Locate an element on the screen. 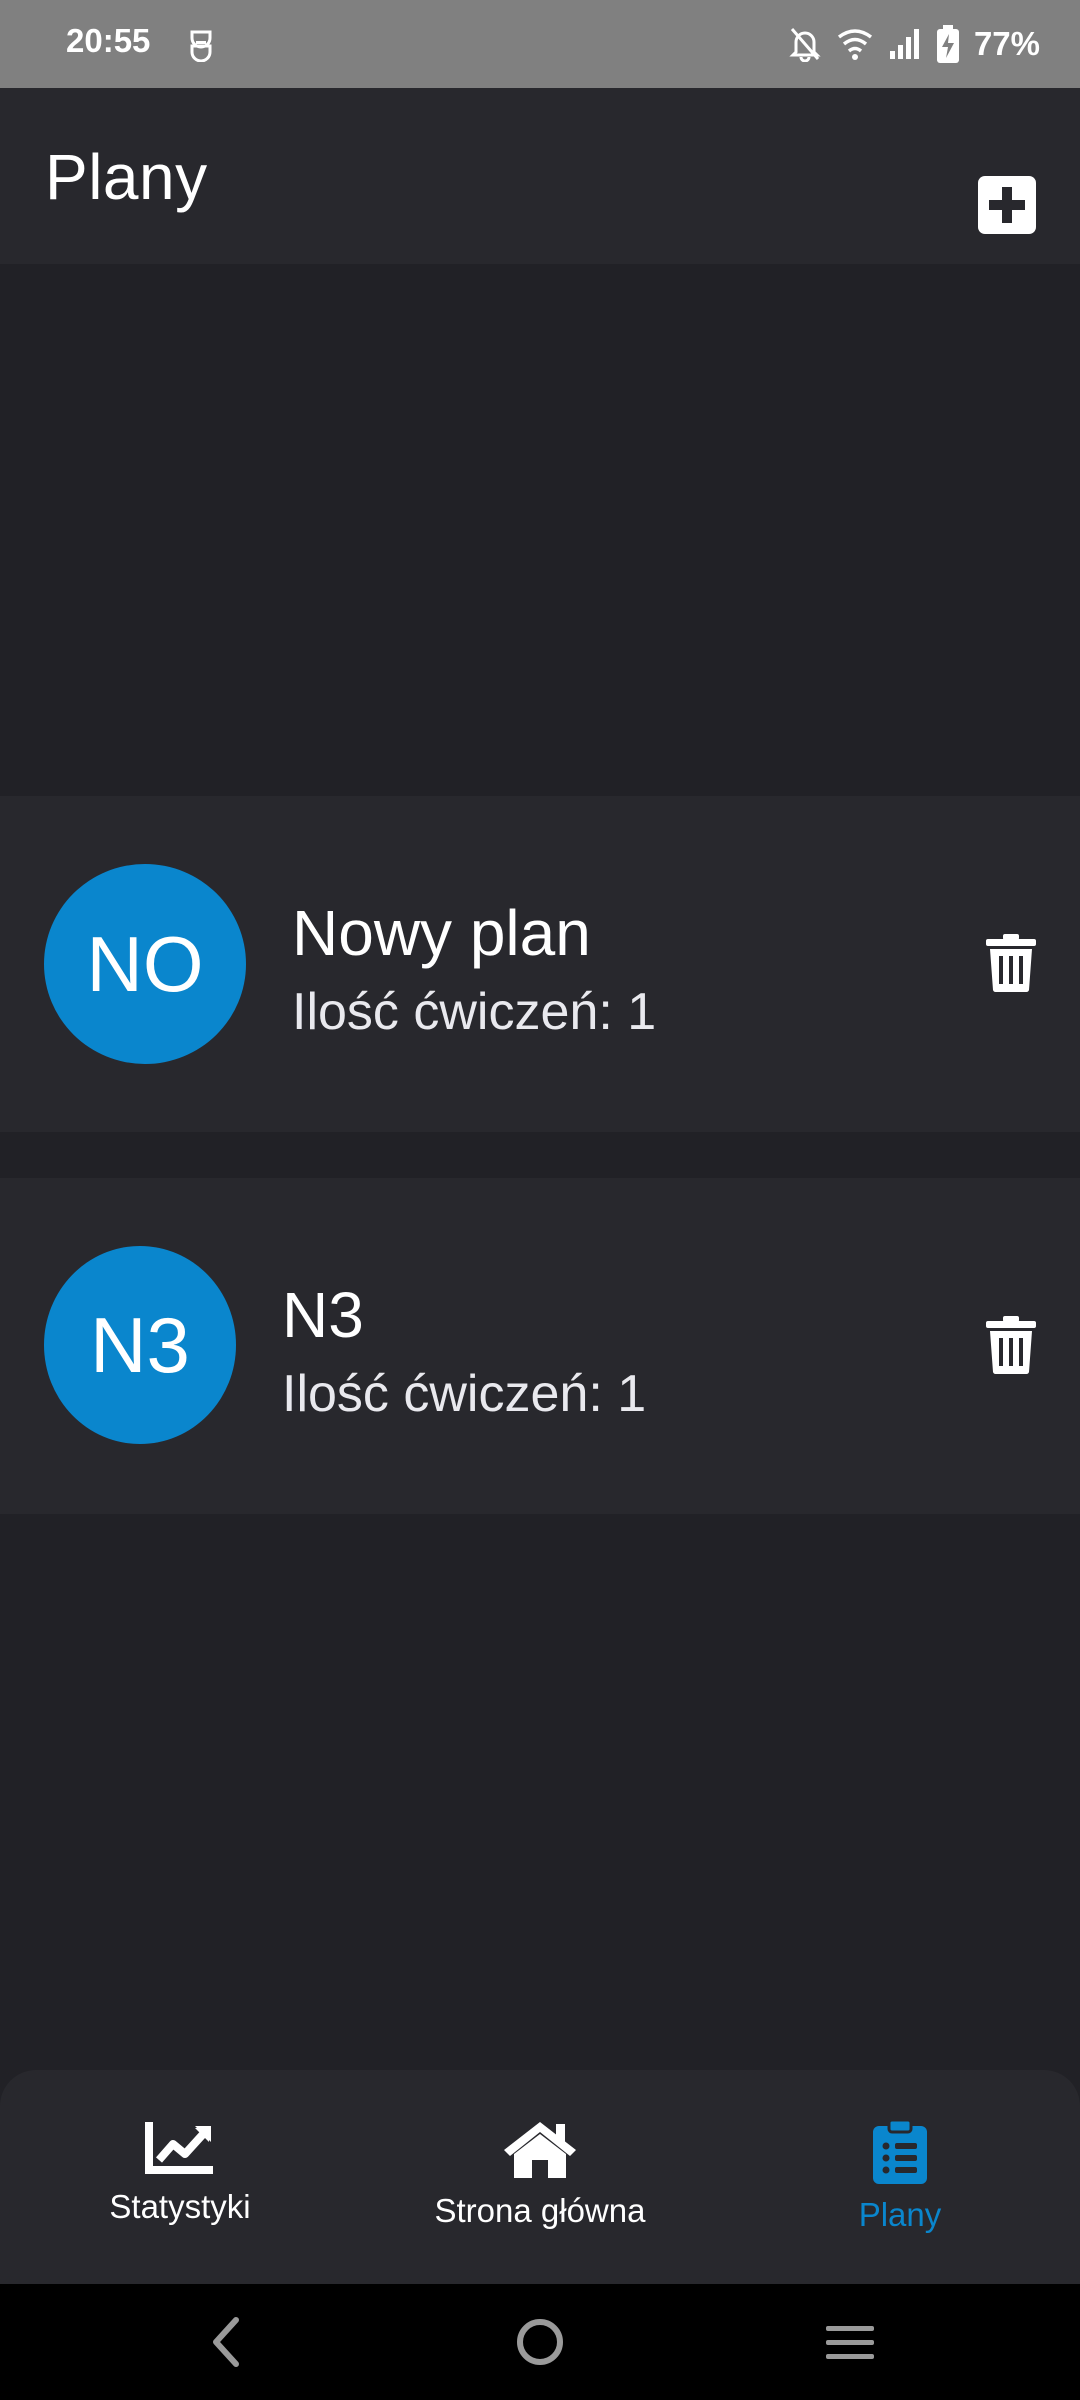  status-icons: 77% is located at coordinates (914, 44).